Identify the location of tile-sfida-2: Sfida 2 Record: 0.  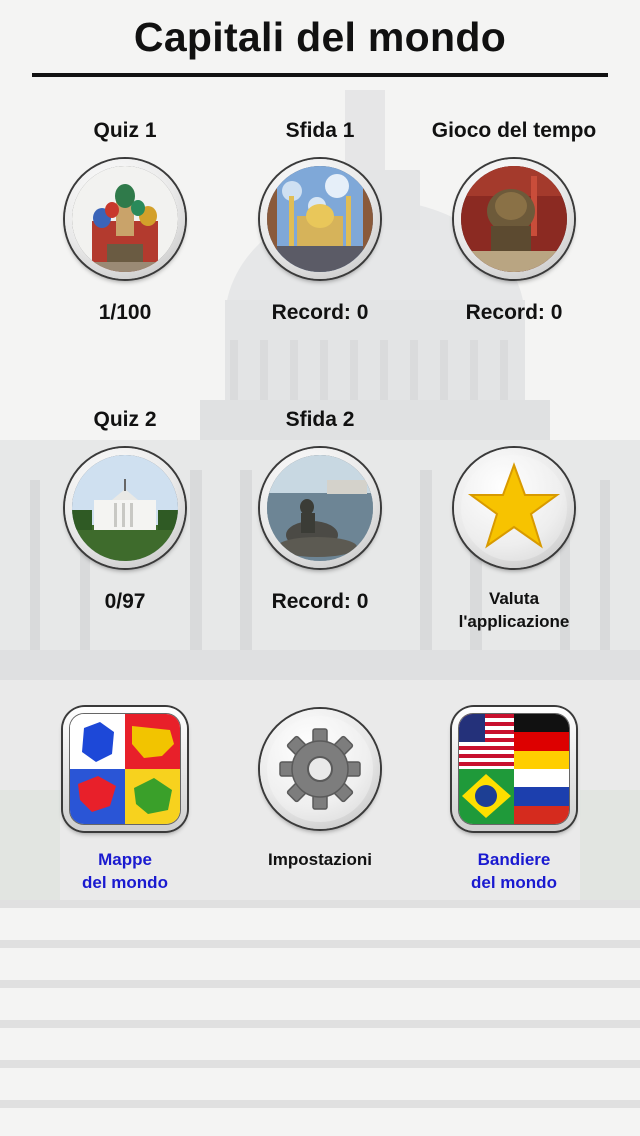
(320, 514).